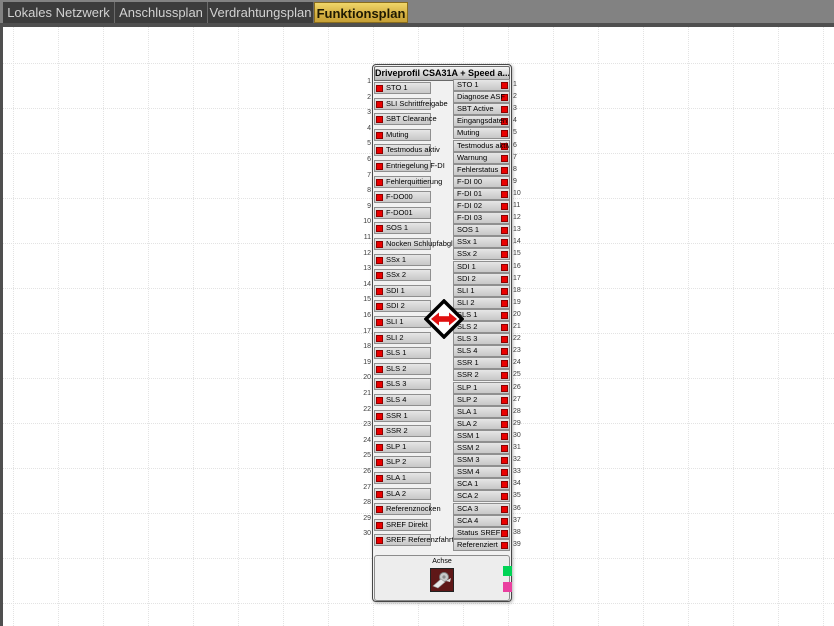  I want to click on output-pin: SOS 1, so click(481, 230).